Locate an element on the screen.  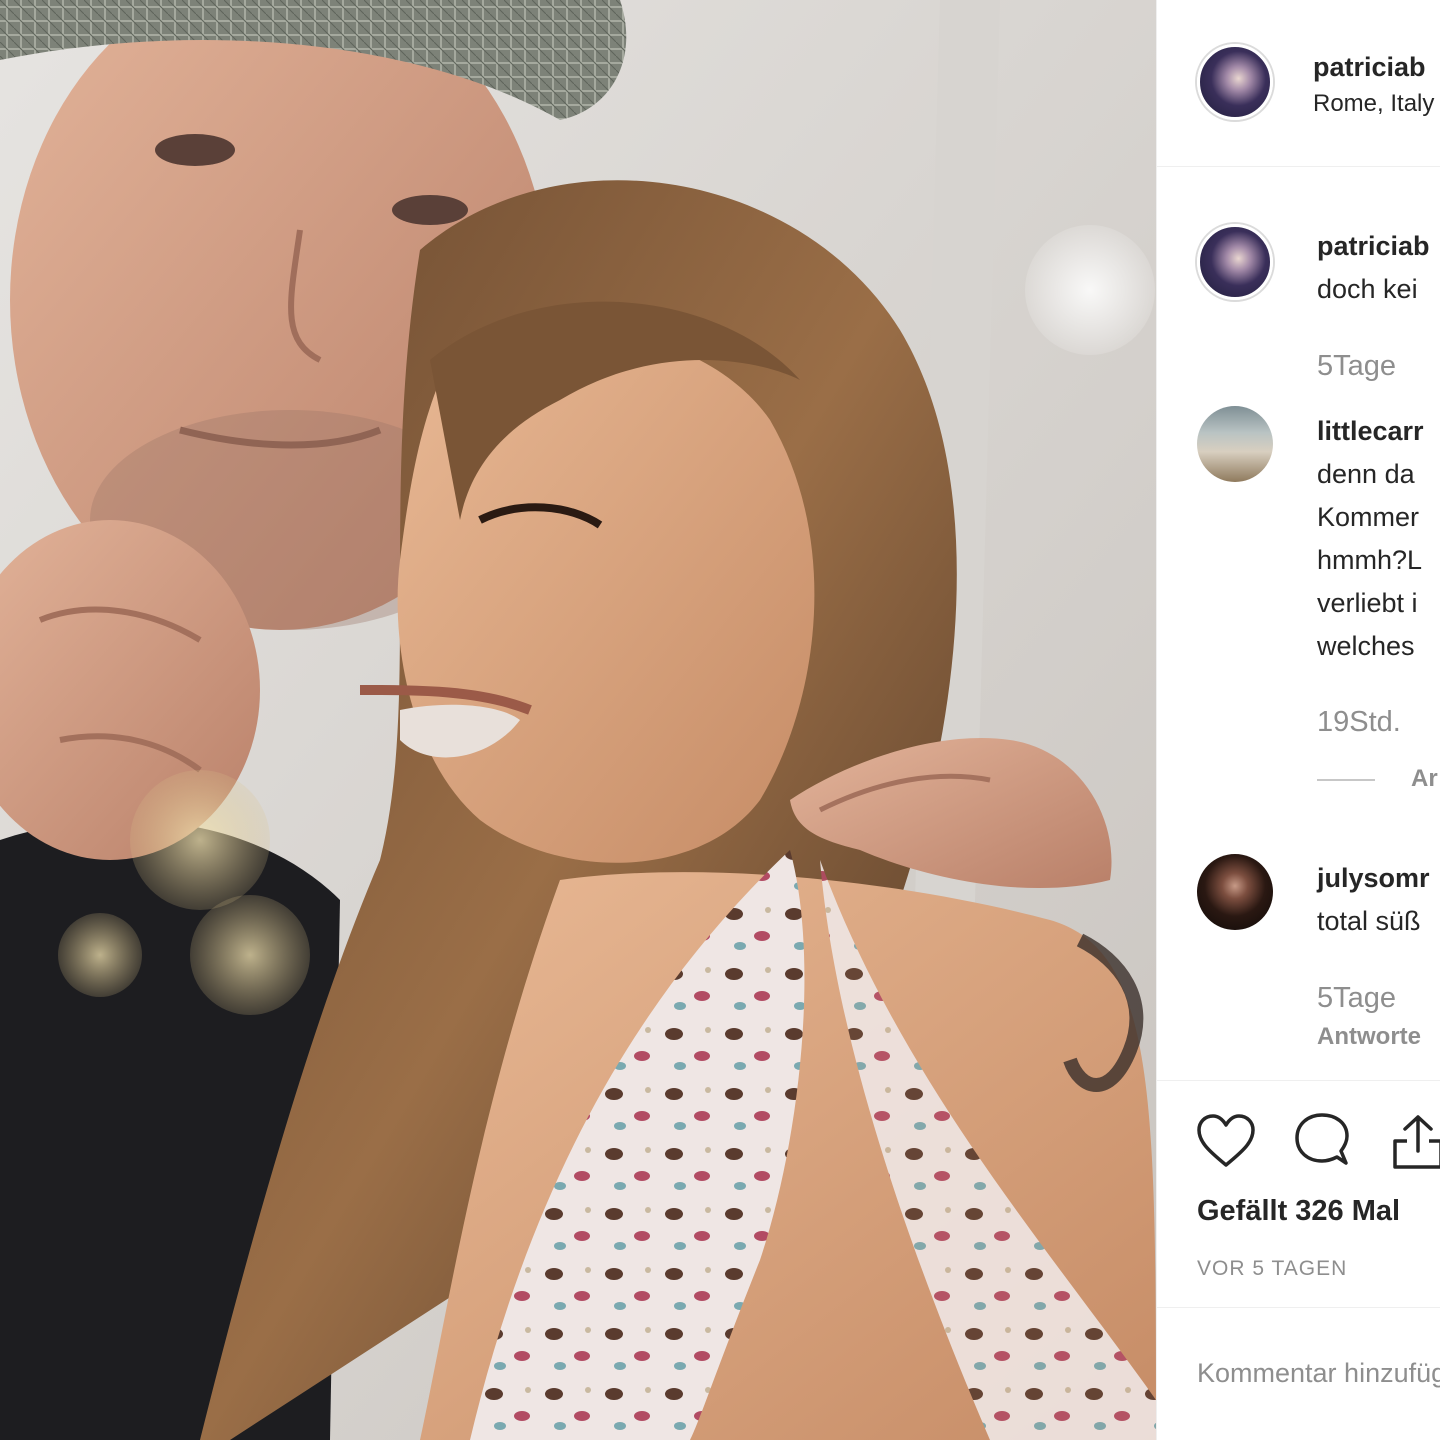
comment-text: doch kei is located at coordinates (1367, 289).